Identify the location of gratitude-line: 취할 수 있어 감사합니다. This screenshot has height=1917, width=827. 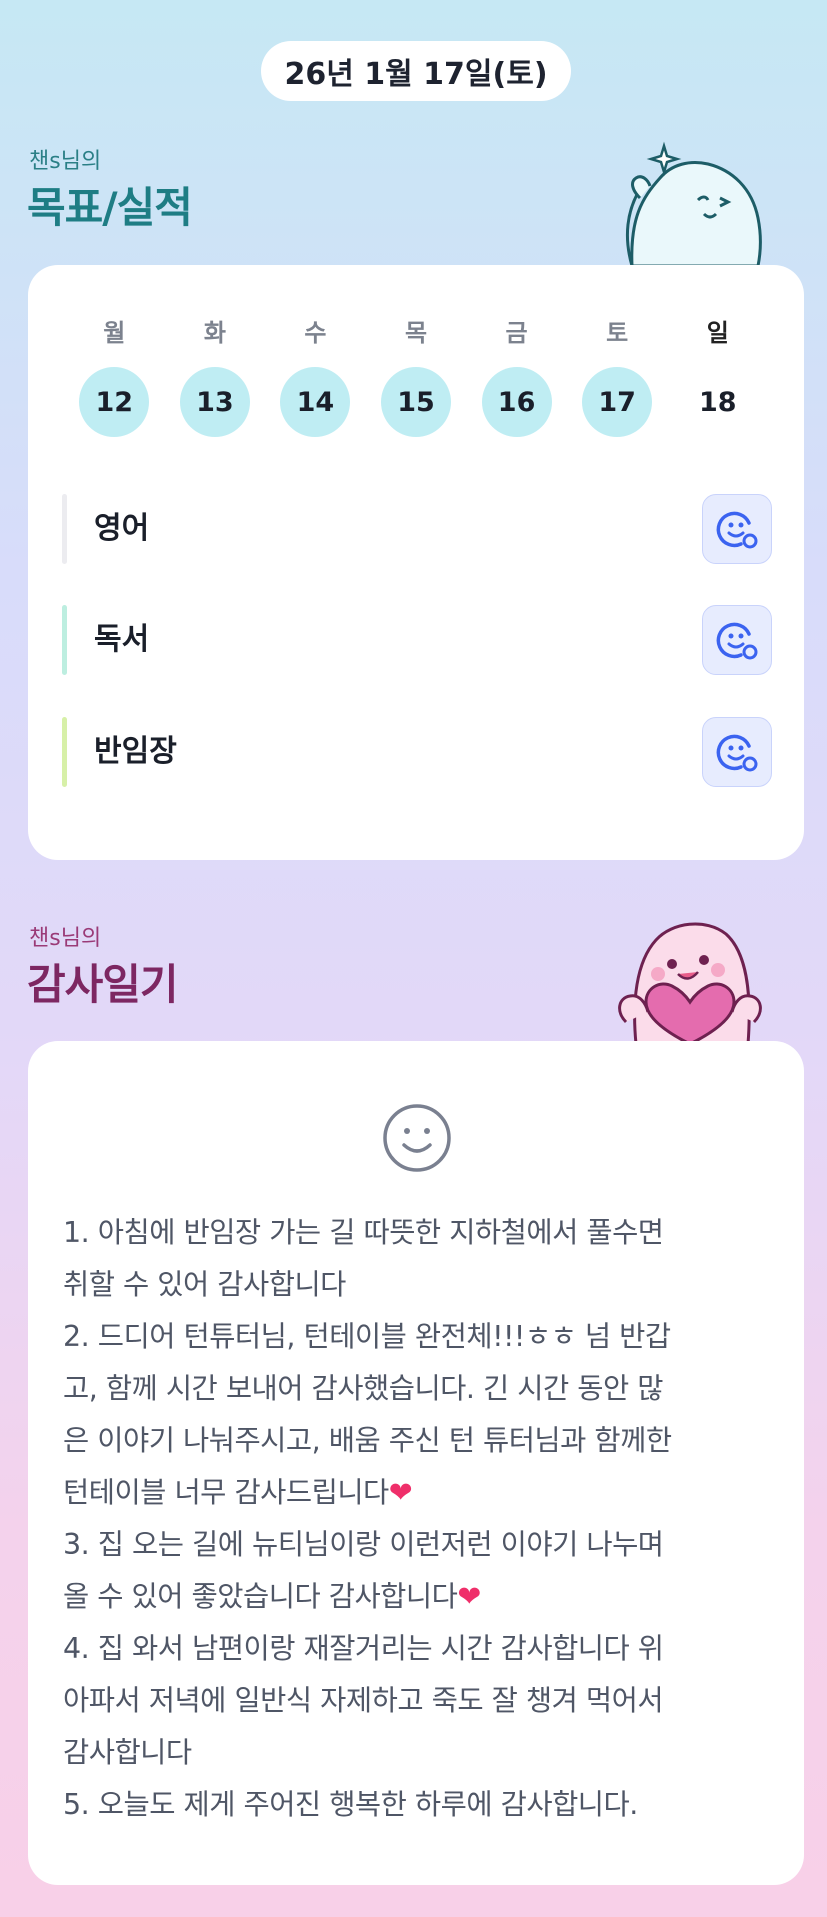
(204, 1284).